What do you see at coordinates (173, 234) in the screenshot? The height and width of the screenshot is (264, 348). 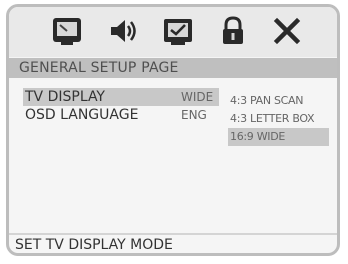 I see `status-divider` at bounding box center [173, 234].